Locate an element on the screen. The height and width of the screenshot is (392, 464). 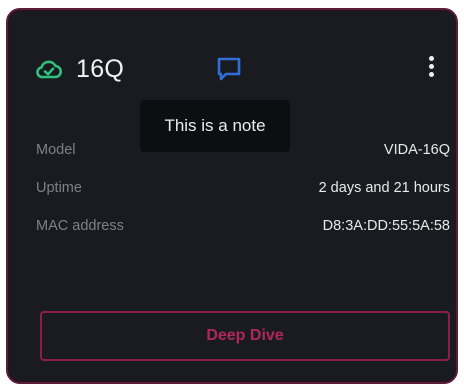
note-tooltip: This is a note is located at coordinates (215, 126).